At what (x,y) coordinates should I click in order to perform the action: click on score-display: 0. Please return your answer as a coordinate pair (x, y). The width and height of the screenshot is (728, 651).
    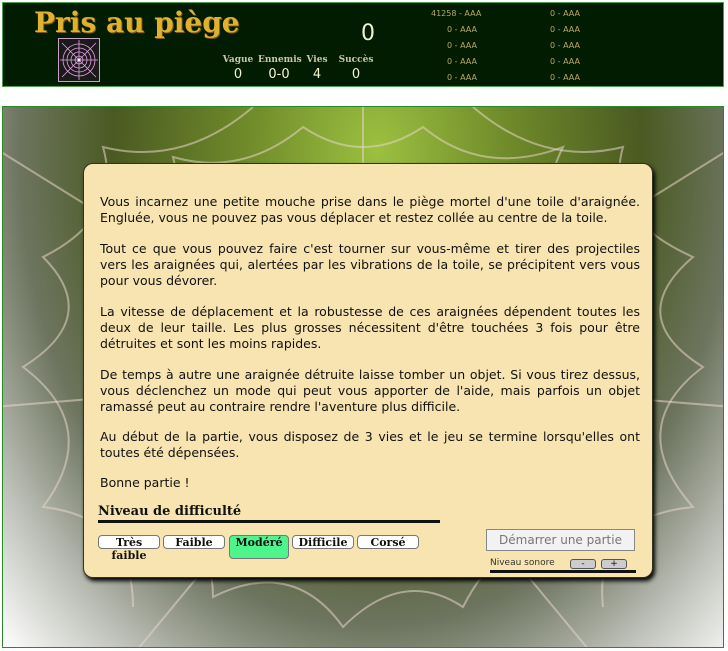
    Looking at the image, I should click on (368, 33).